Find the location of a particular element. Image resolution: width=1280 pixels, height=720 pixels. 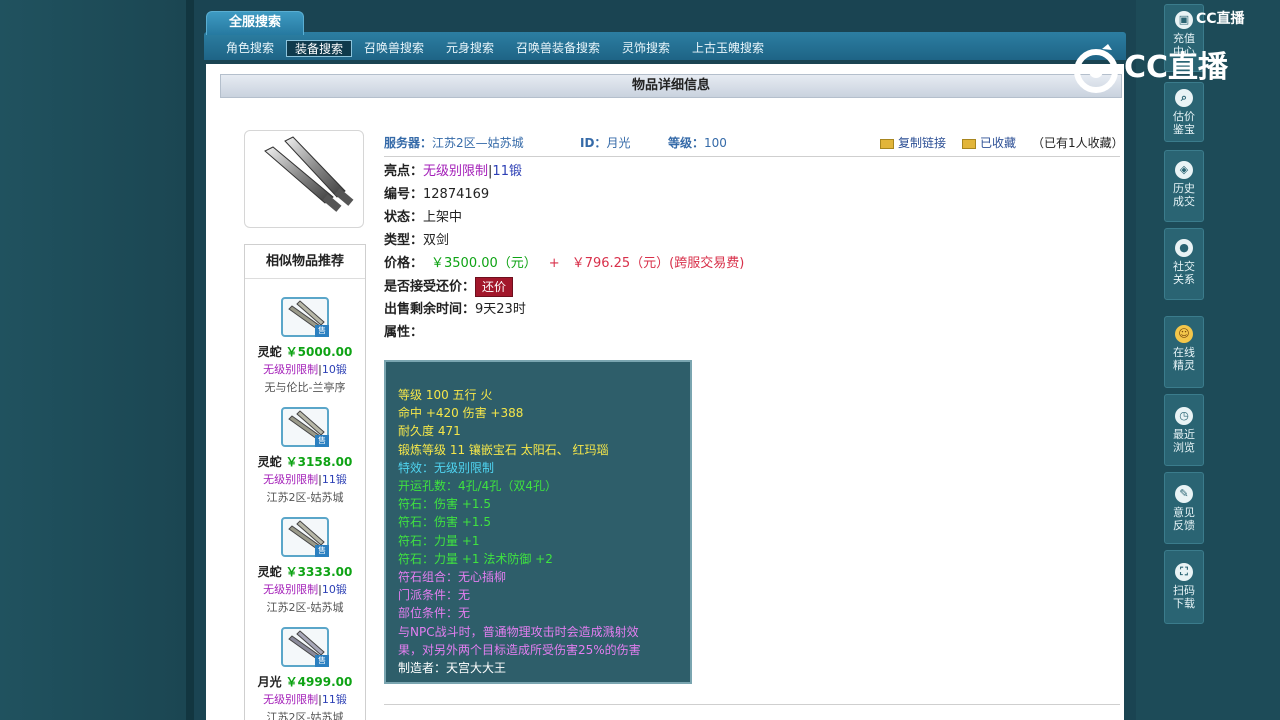

item-image is located at coordinates (304, 179).